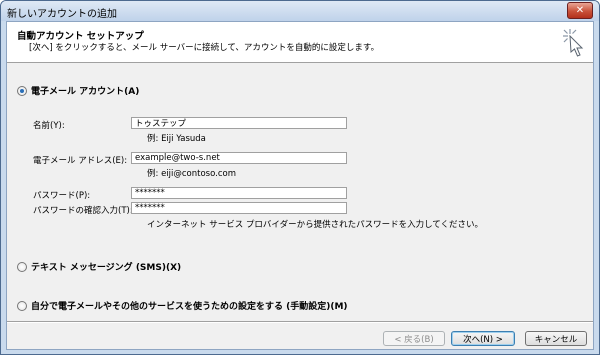  I want to click on confirm-password-field, so click(239, 208).